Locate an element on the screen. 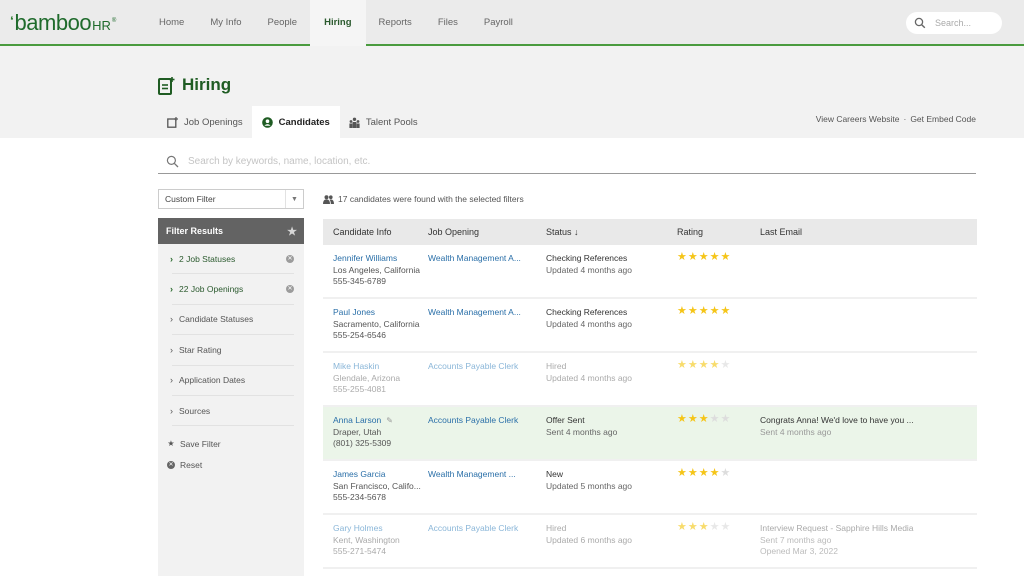 The image size is (1024, 576). column-status: Status ↓ is located at coordinates (611, 232).